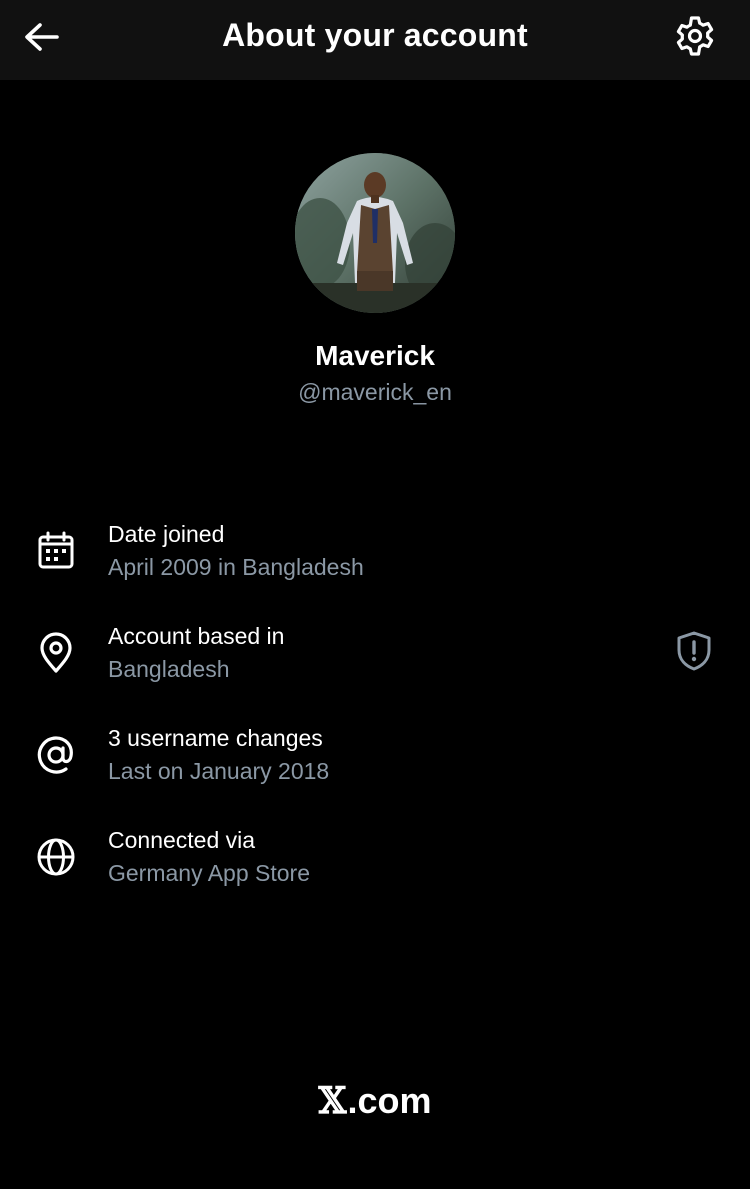 This screenshot has height=1189, width=750. Describe the element at coordinates (375, 555) in the screenshot. I see `info-row-date-joined: Date joined April 2009 in Bangladesh` at that location.